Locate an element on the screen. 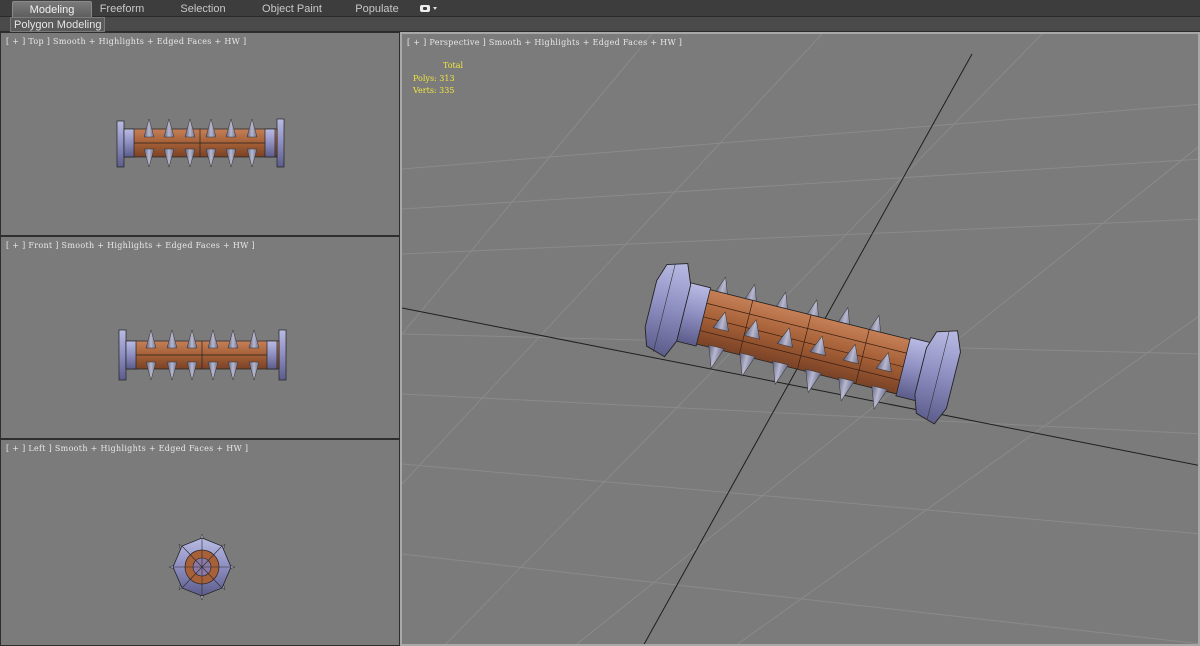 This screenshot has height=646, width=1200. spiked-roller-left-view is located at coordinates (202, 567).